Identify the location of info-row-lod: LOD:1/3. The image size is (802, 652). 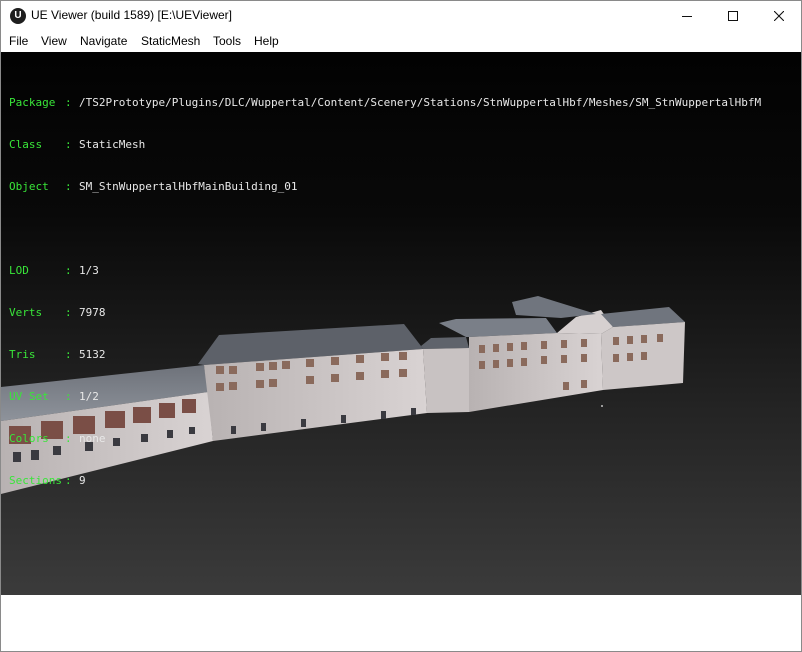
(54, 270).